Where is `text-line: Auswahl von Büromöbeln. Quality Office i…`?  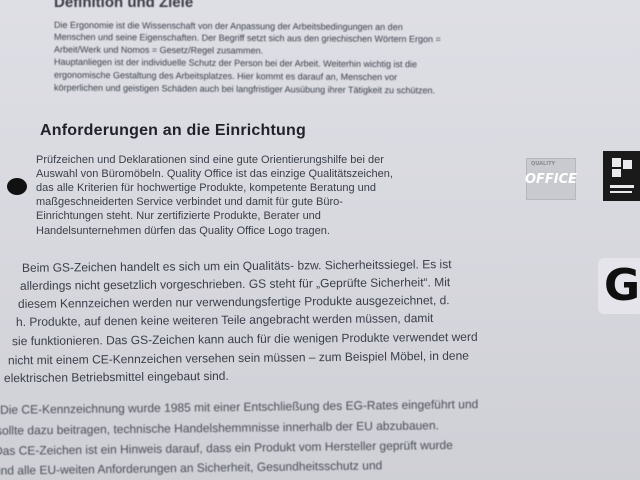
text-line: Auswahl von Büromöbeln. Quality Office i… is located at coordinates (214, 174).